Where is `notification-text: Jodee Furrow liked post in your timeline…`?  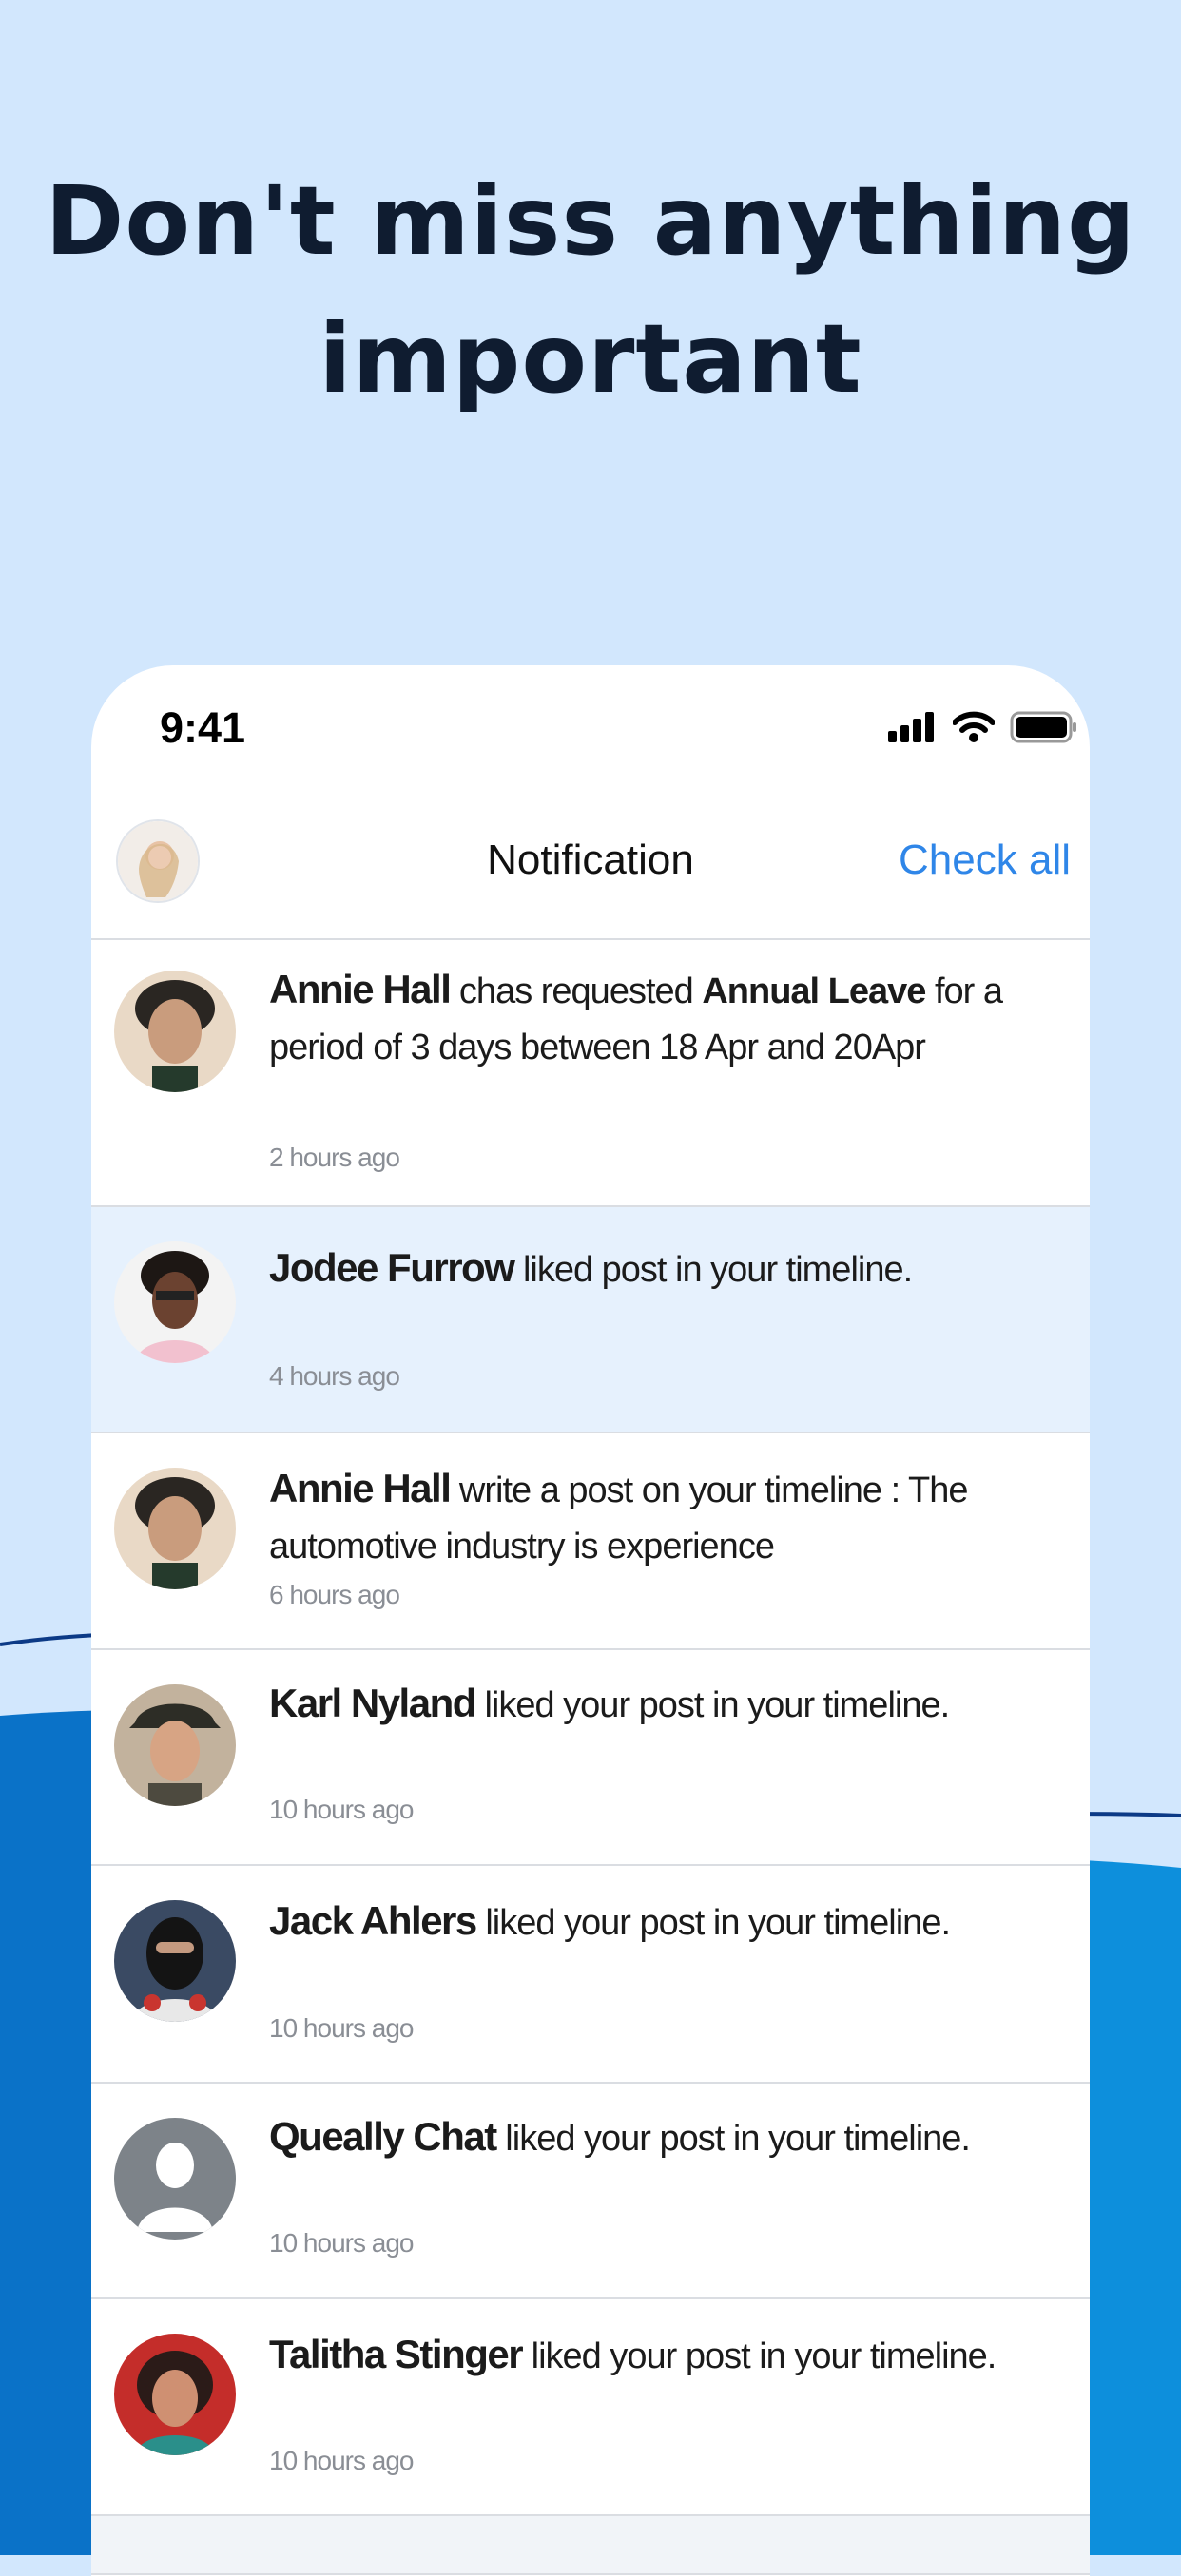 notification-text: Jodee Furrow liked post in your timeline… is located at coordinates (640, 1269).